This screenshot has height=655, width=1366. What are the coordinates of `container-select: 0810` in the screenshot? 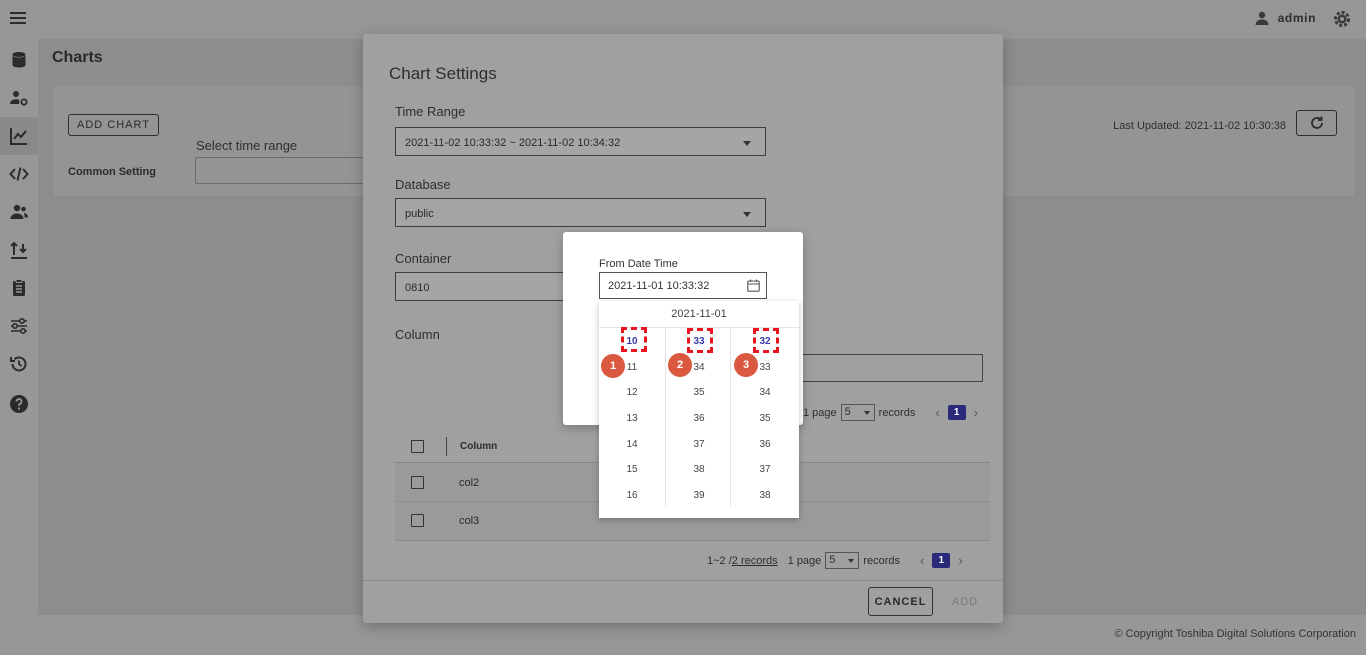 It's located at (480, 286).